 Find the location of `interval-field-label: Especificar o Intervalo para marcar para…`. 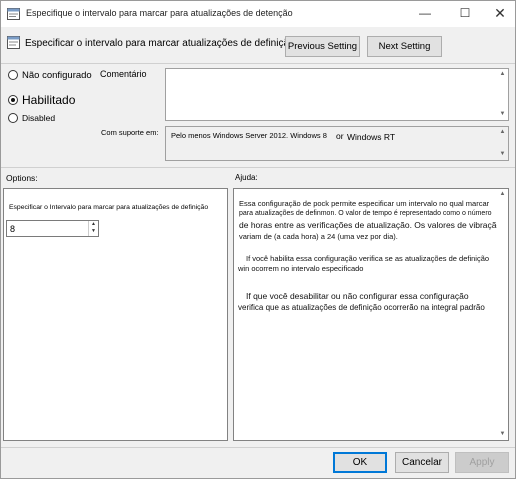

interval-field-label: Especificar o Intervalo para marcar para… is located at coordinates (109, 207).